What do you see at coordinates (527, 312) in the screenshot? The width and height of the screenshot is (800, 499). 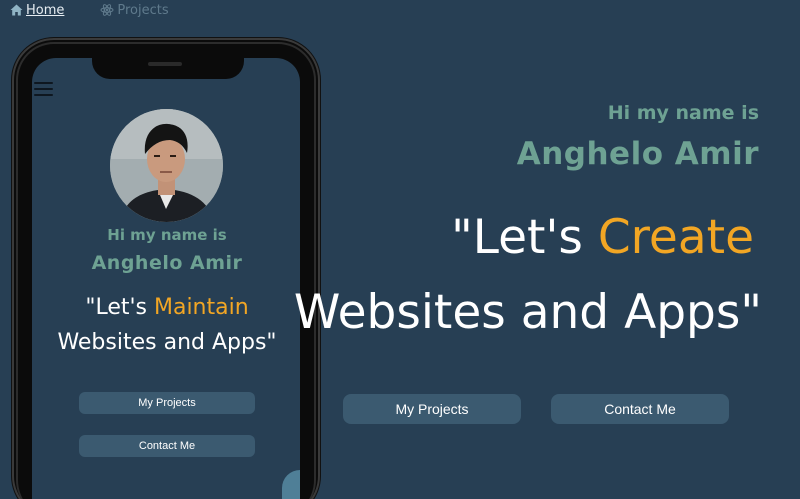 I see `hero-quote-line2: Websites and Apps"` at bounding box center [527, 312].